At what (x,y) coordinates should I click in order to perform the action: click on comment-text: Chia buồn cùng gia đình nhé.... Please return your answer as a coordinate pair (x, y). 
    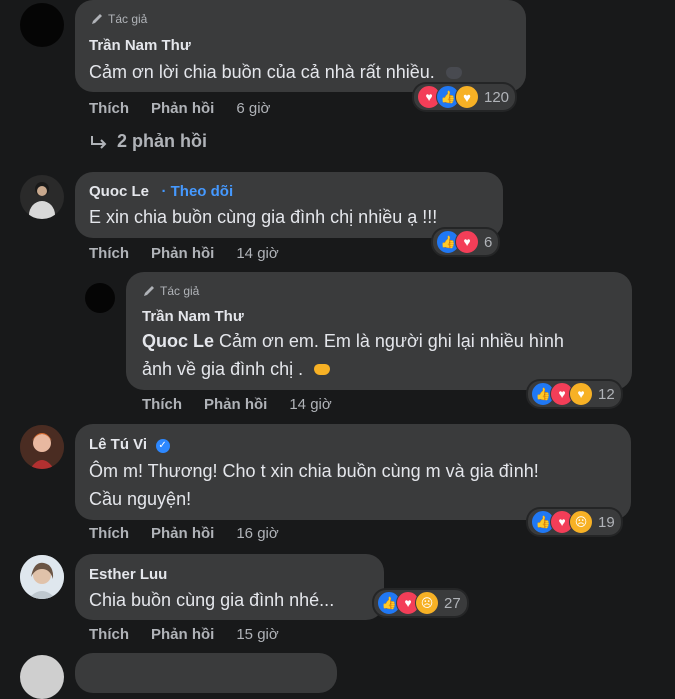
    Looking at the image, I should click on (212, 600).